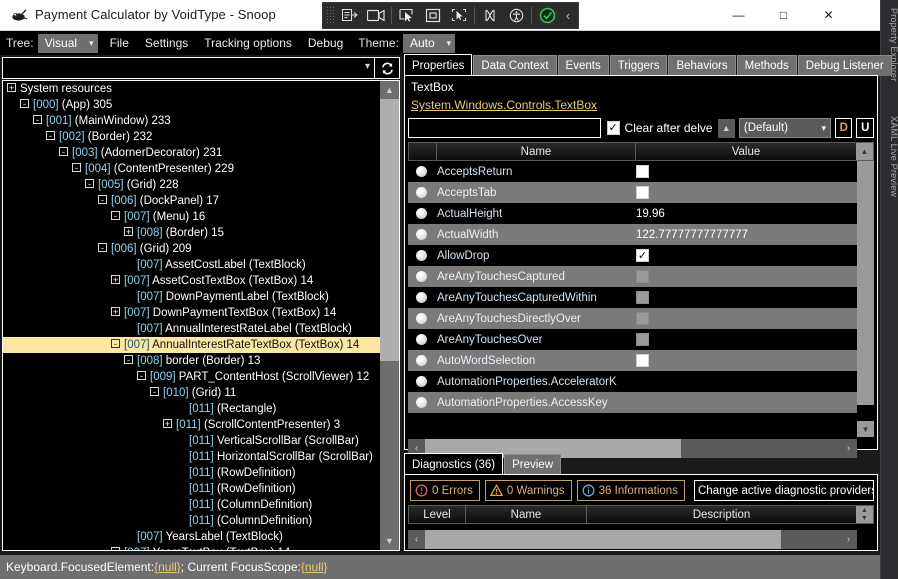 Image resolution: width=898 pixels, height=579 pixels. What do you see at coordinates (192, 233) in the screenshot?
I see `tree-node: + [008] (Border) 15` at bounding box center [192, 233].